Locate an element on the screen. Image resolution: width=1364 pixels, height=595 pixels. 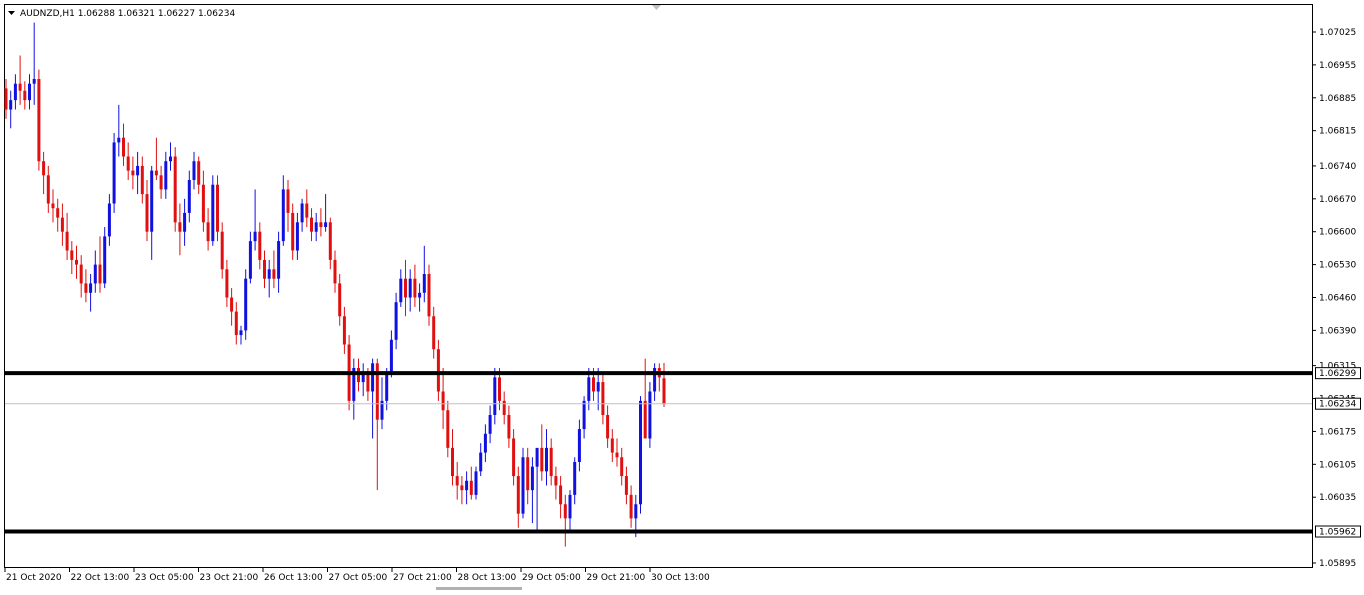
x-tick-label: 21 Oct 2020 is located at coordinates (34, 578).